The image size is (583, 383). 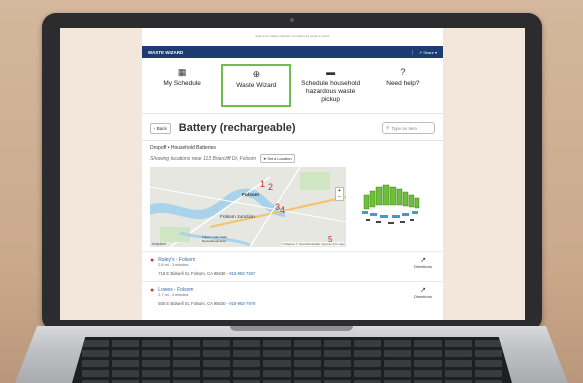 What do you see at coordinates (404, 128) in the screenshot?
I see `search-placeholder: Type an item` at bounding box center [404, 128].